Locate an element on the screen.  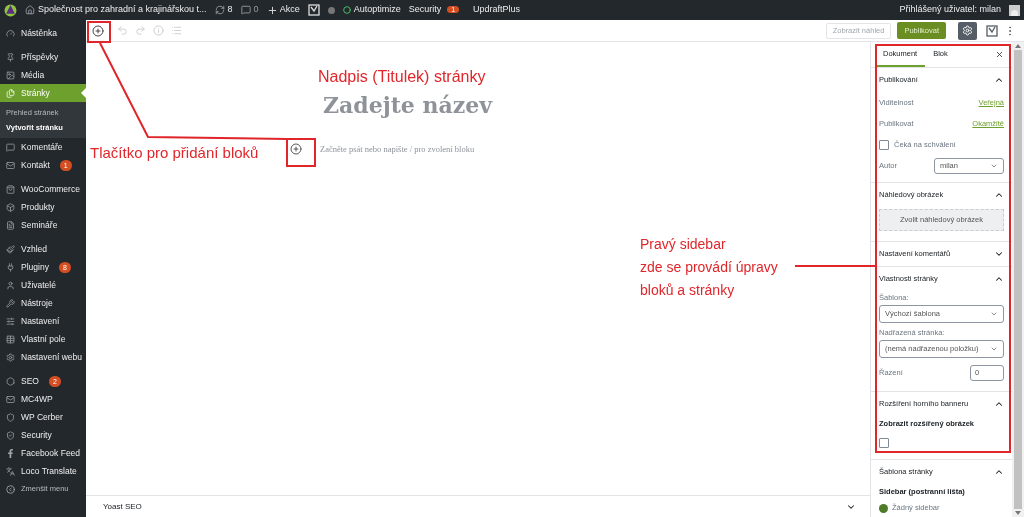
collapse-icon is located at coordinates (10, 489).